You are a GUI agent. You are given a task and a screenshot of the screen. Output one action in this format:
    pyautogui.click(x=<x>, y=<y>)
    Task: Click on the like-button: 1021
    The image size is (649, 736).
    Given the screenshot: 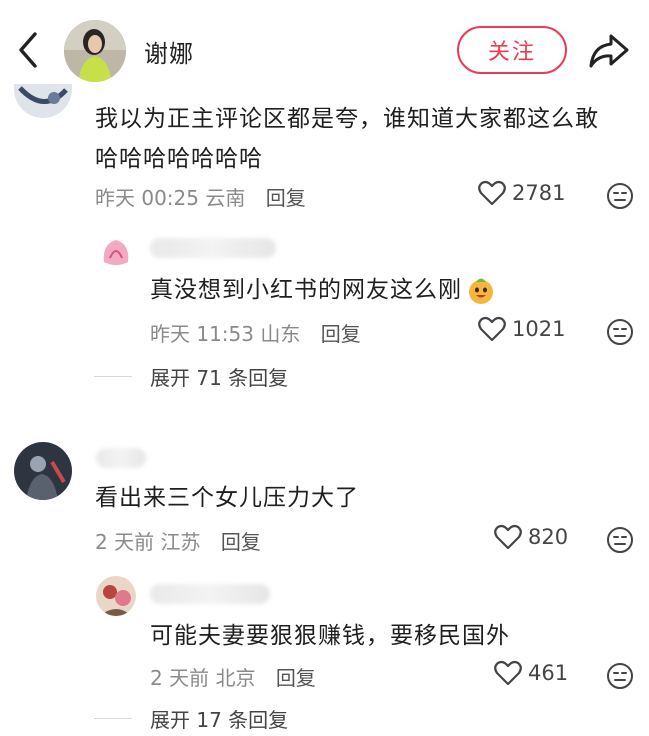 What is the action you would take?
    pyautogui.click(x=521, y=329)
    